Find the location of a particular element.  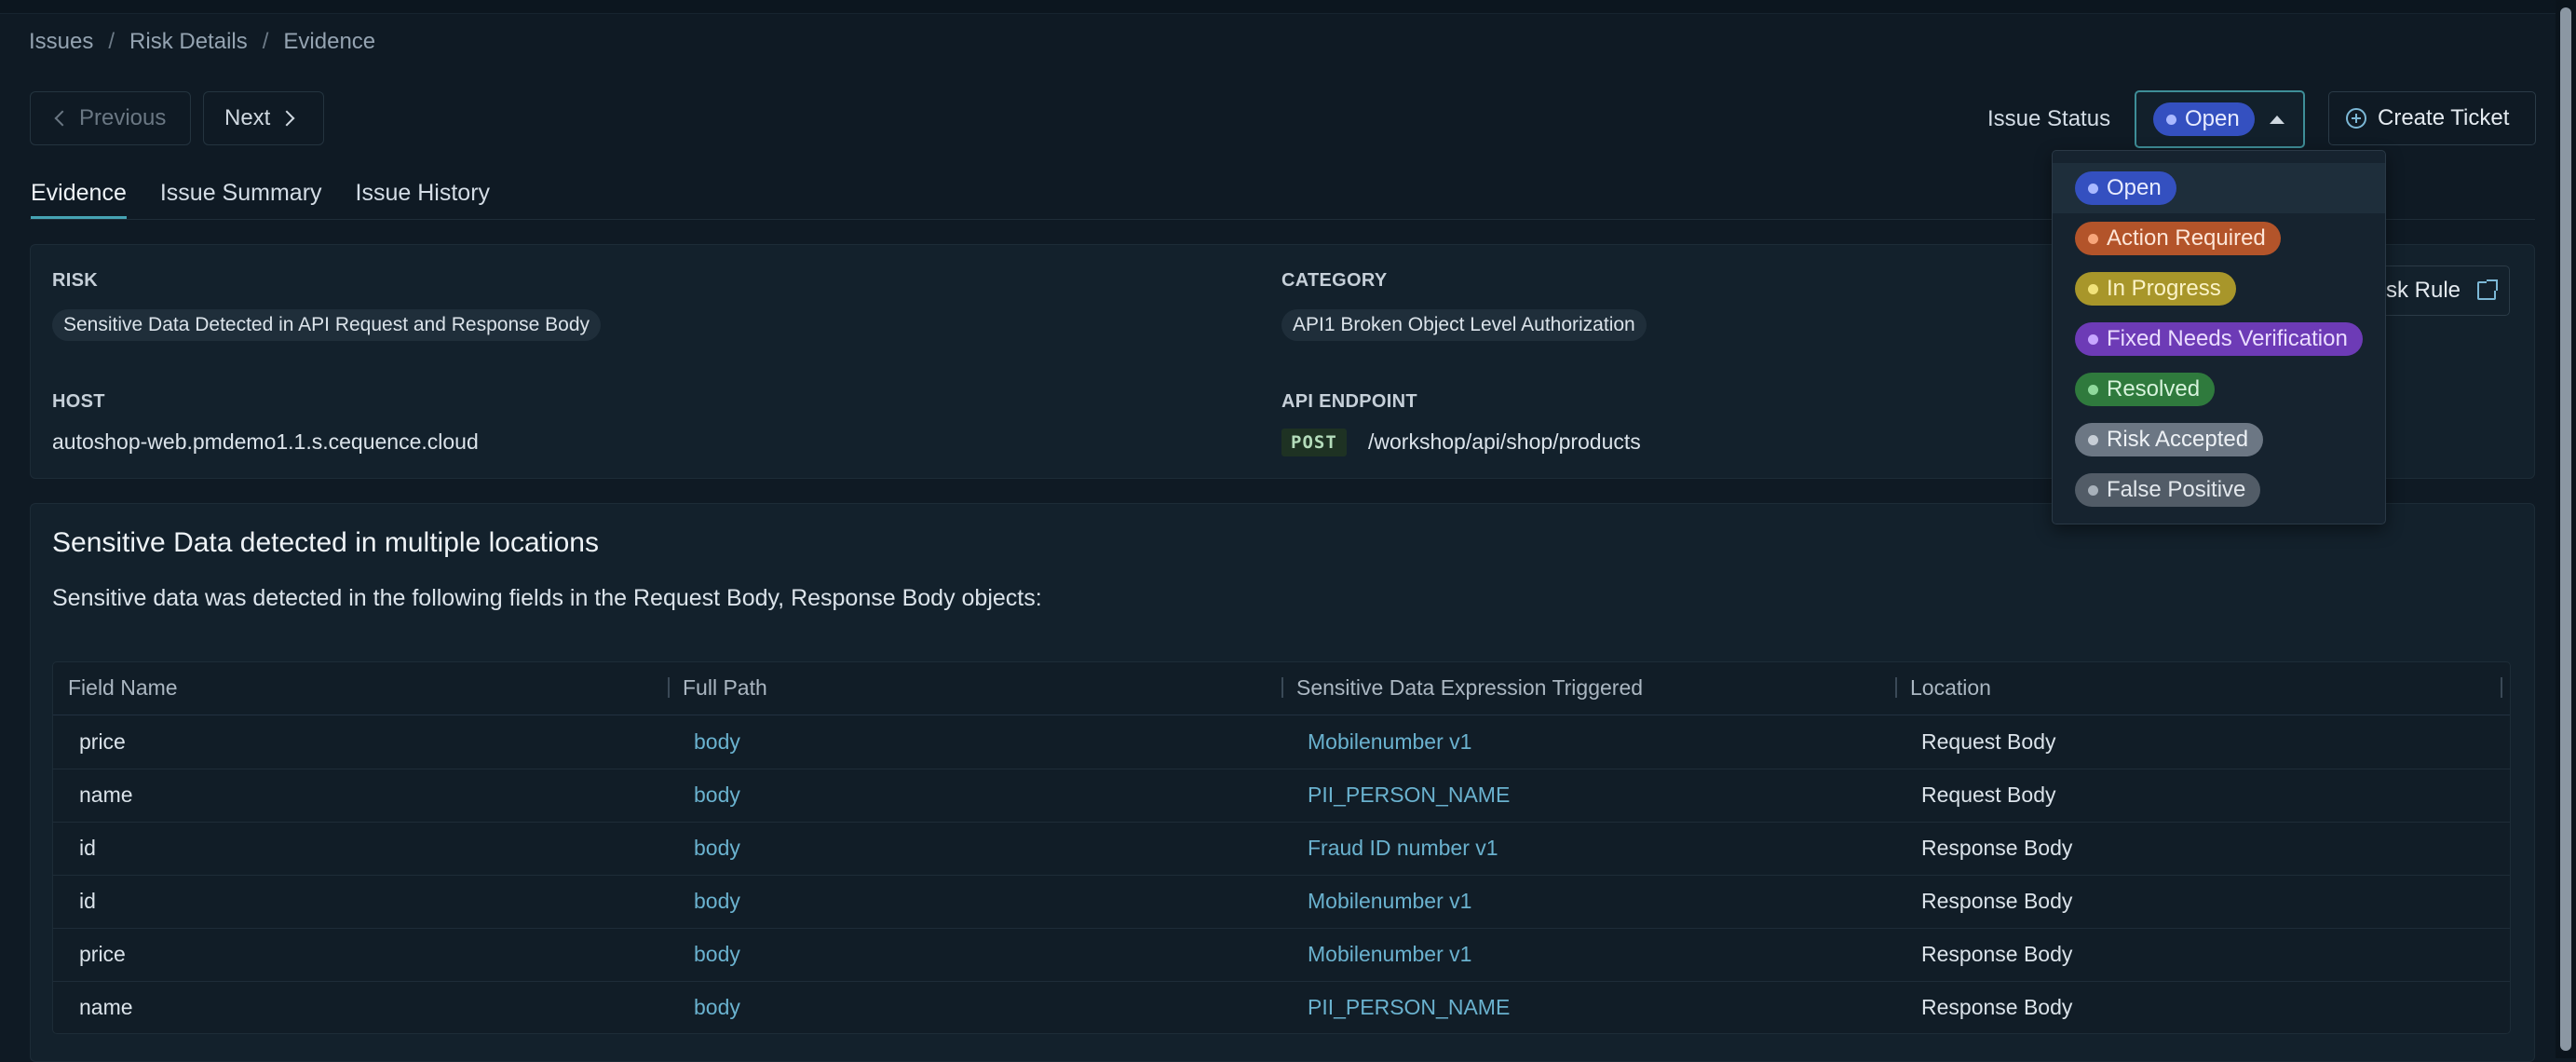

status-badge: In Progress is located at coordinates (2155, 289).